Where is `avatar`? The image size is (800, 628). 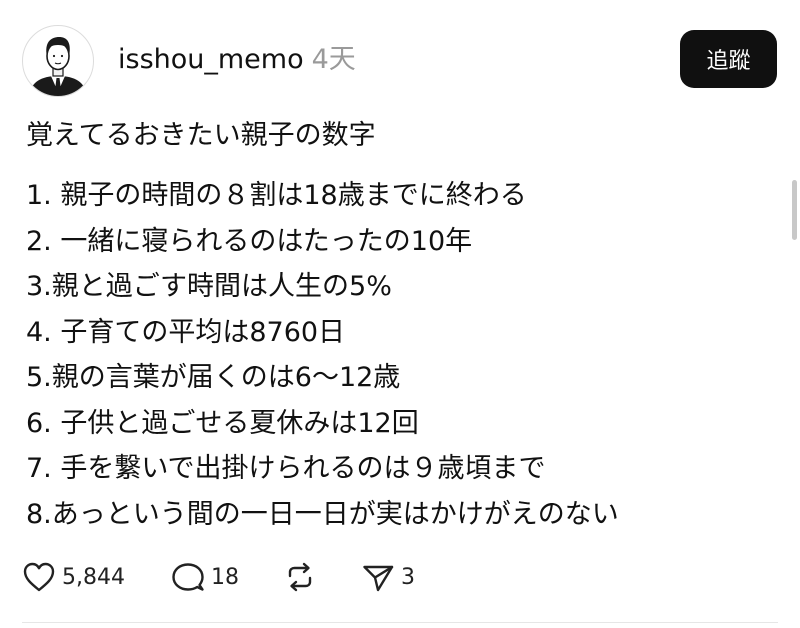
avatar is located at coordinates (58, 61).